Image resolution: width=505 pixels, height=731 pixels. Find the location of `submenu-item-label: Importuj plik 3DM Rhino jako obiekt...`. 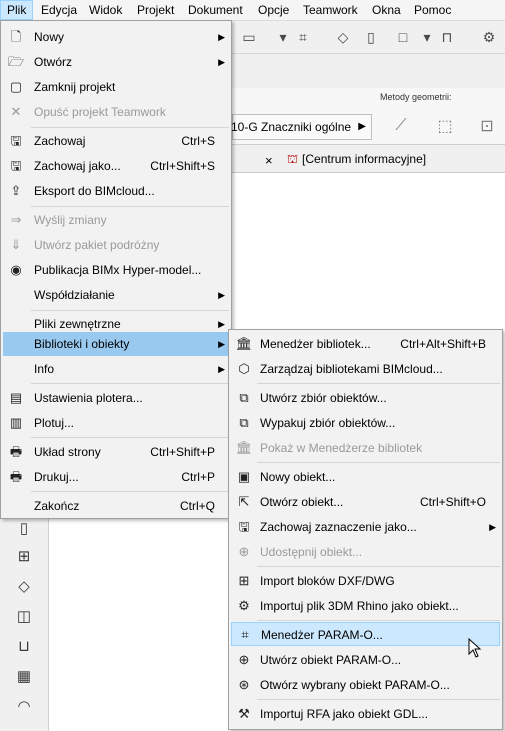

submenu-item-label: Importuj plik 3DM Rhino jako obiekt... is located at coordinates (359, 606).